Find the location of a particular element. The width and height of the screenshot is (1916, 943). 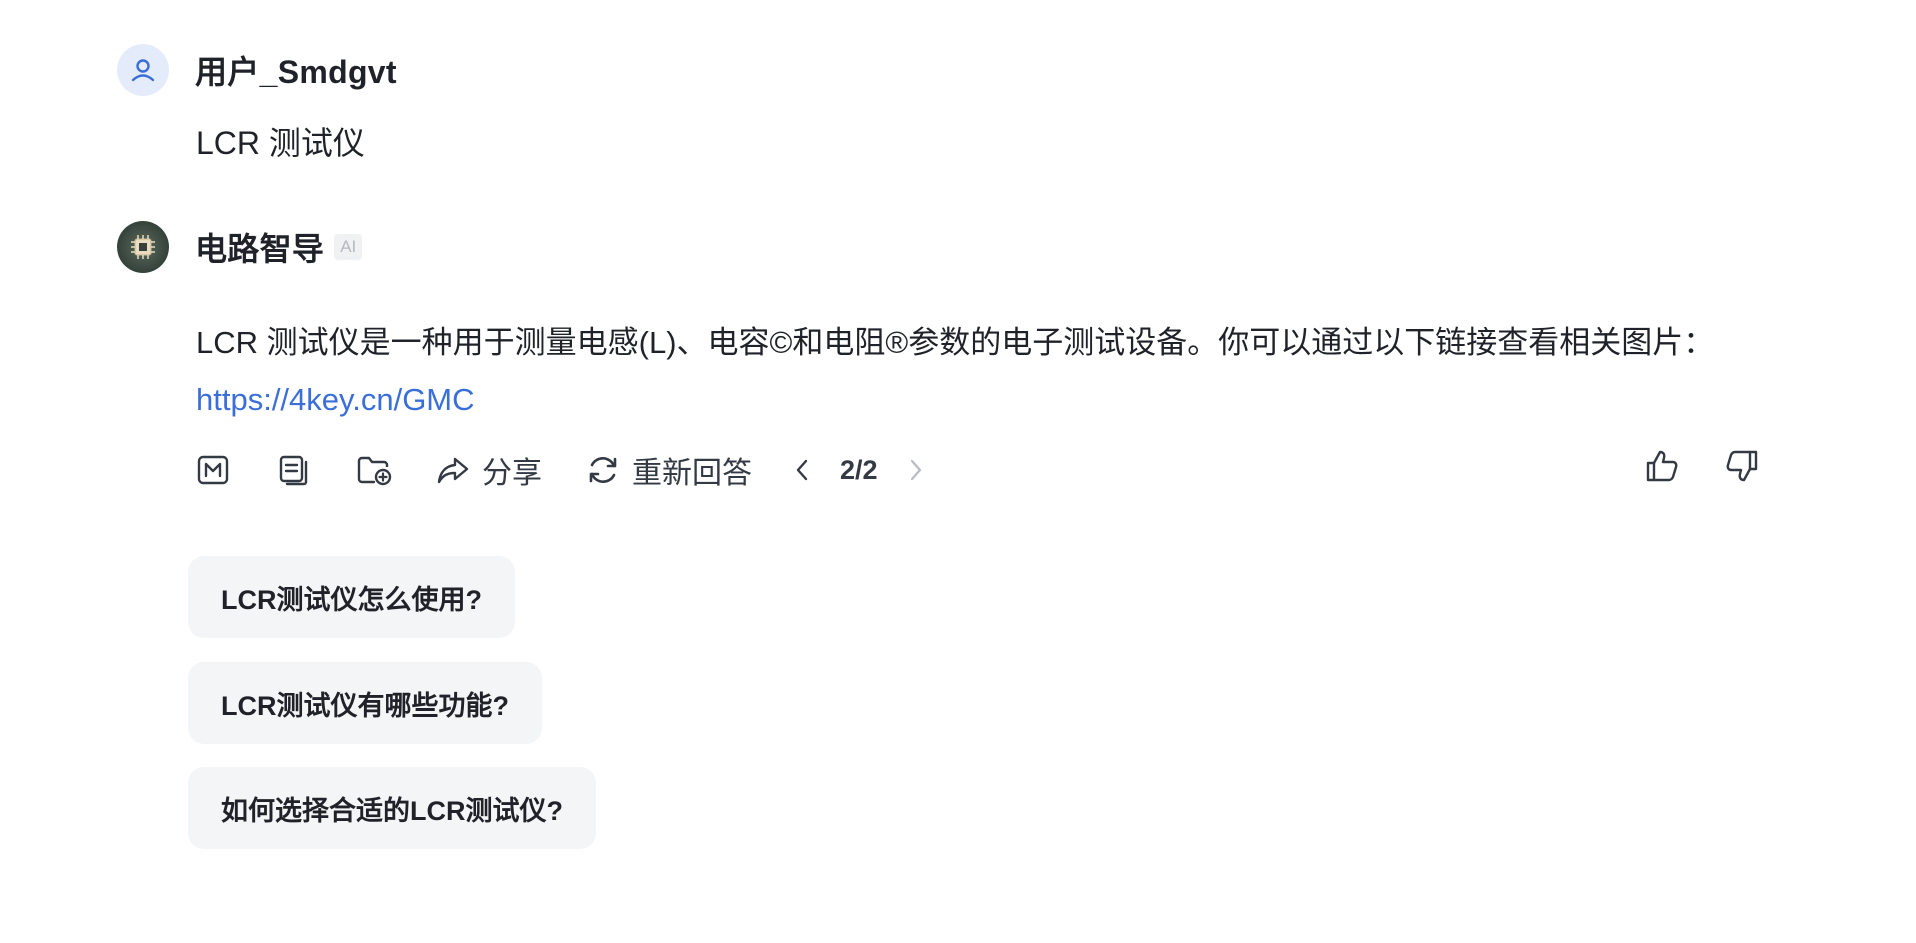

share-icon is located at coordinates (453, 470).